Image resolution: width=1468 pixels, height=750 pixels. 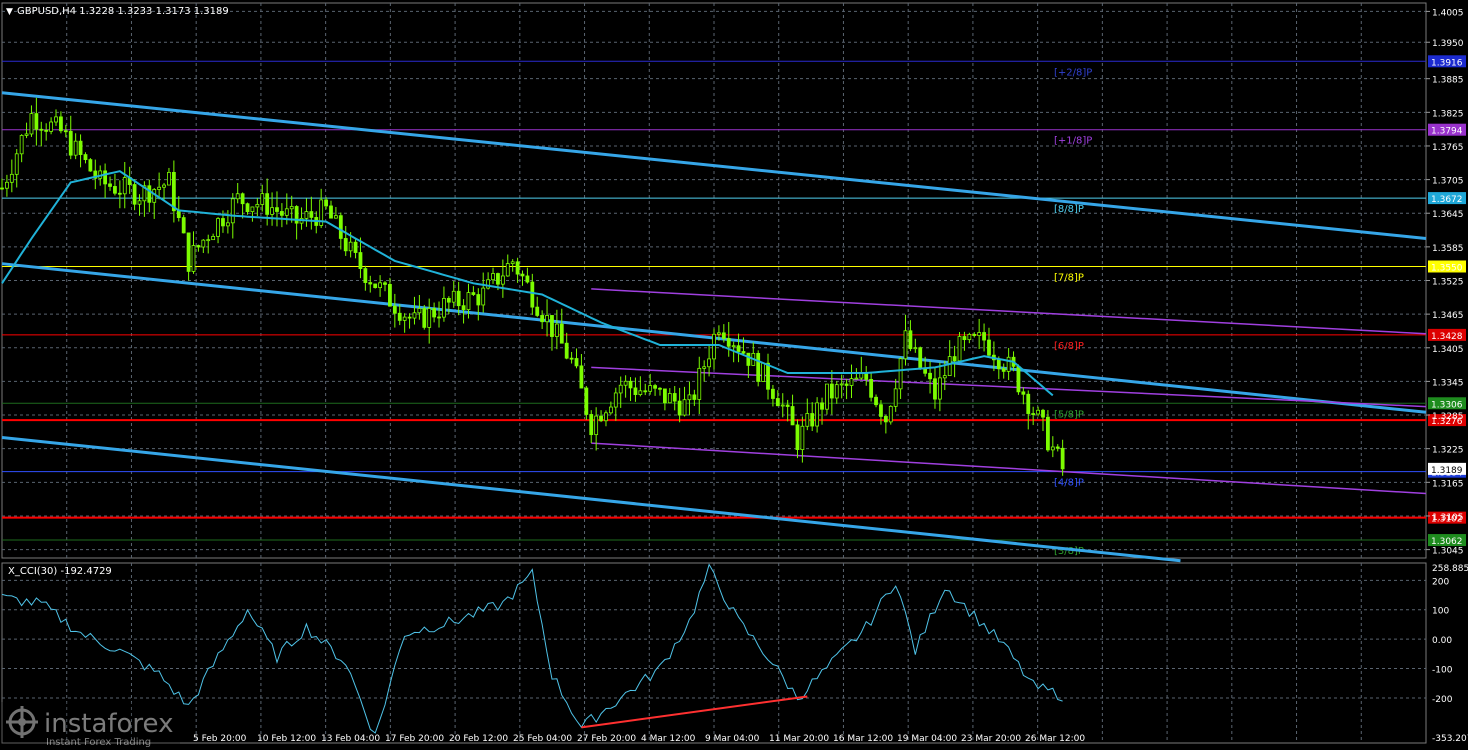 I want to click on cci-axis-tick-label: 258.8859, so click(x=1450, y=569).